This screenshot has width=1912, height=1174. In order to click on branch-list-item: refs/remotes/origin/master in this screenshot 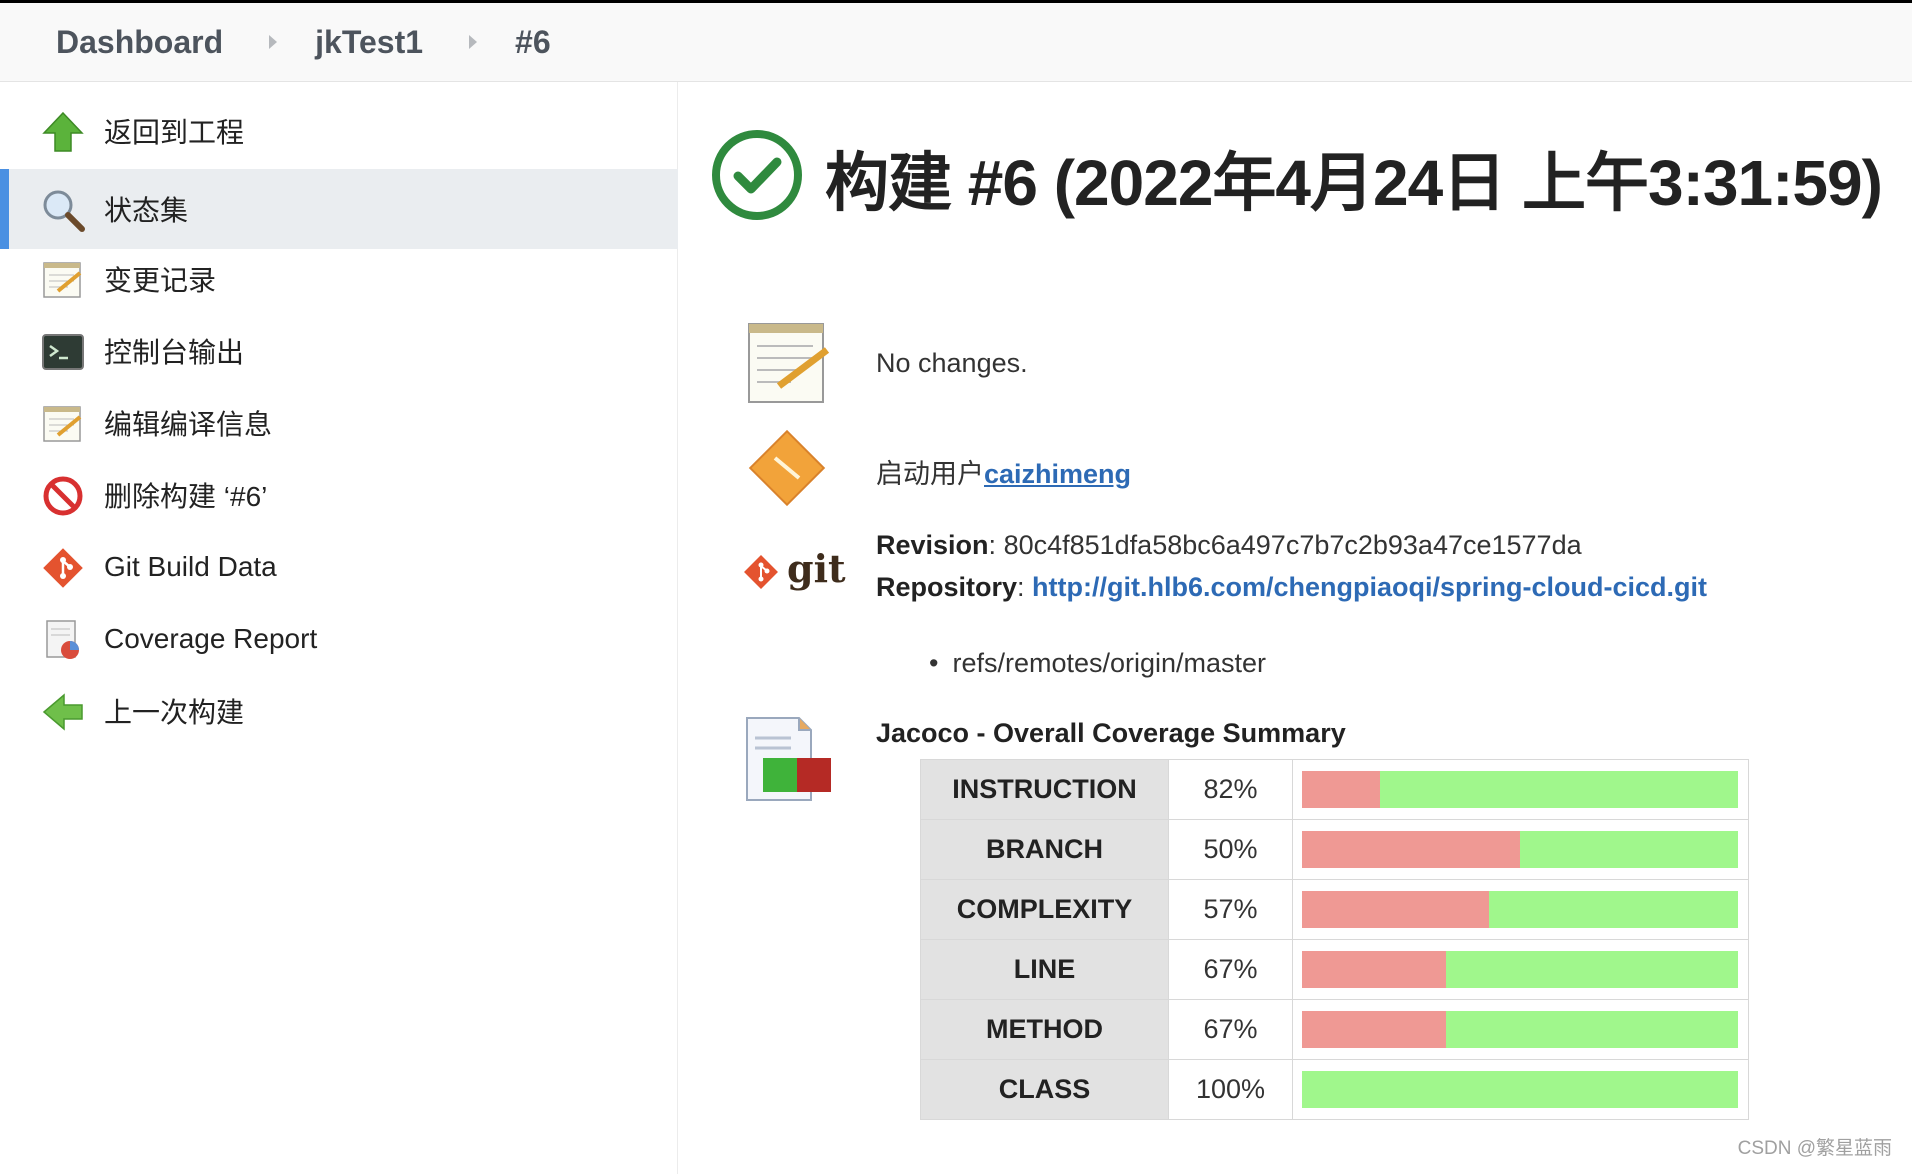, I will do `click(1097, 663)`.